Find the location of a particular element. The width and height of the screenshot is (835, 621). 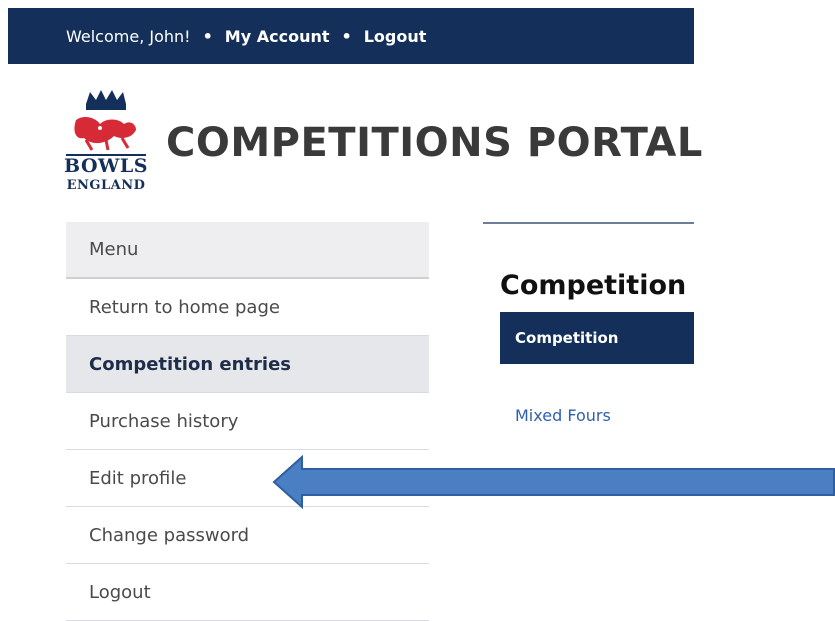

competition-heading: Competition is located at coordinates (593, 285).